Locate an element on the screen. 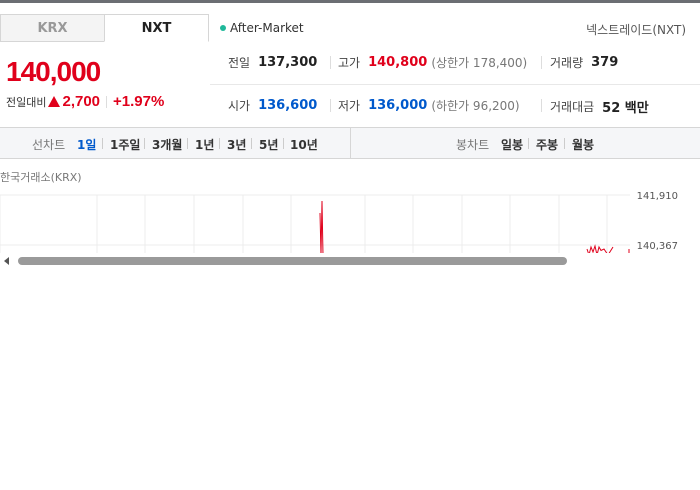 The width and height of the screenshot is (700, 490). current-price: 140,000 is located at coordinates (53, 71).